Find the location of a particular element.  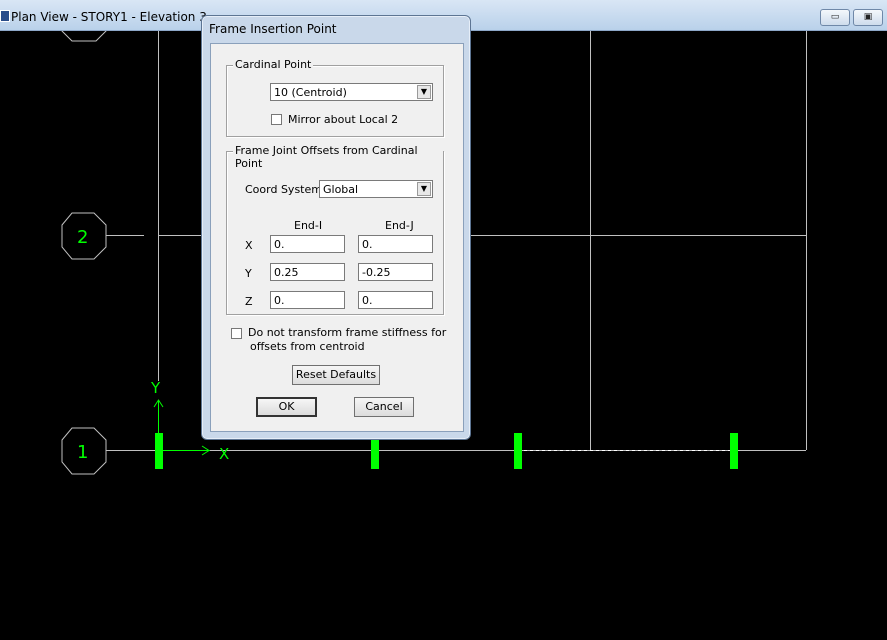

offset-y-end-j-input is located at coordinates (395, 272).